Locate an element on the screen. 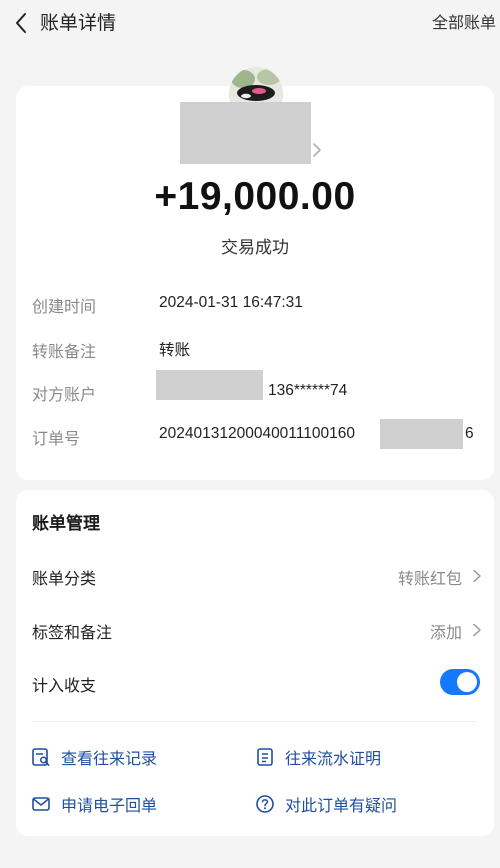 This screenshot has width=500, height=868. electronic-receipt-label: 申请电子回单 is located at coordinates (109, 805).